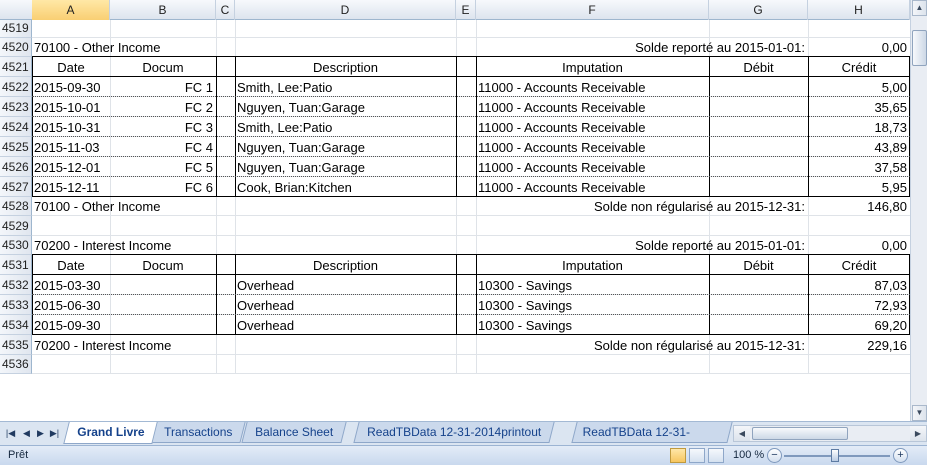 The height and width of the screenshot is (465, 927). What do you see at coordinates (900, 455) in the screenshot?
I see `zoom-in-icon: +` at bounding box center [900, 455].